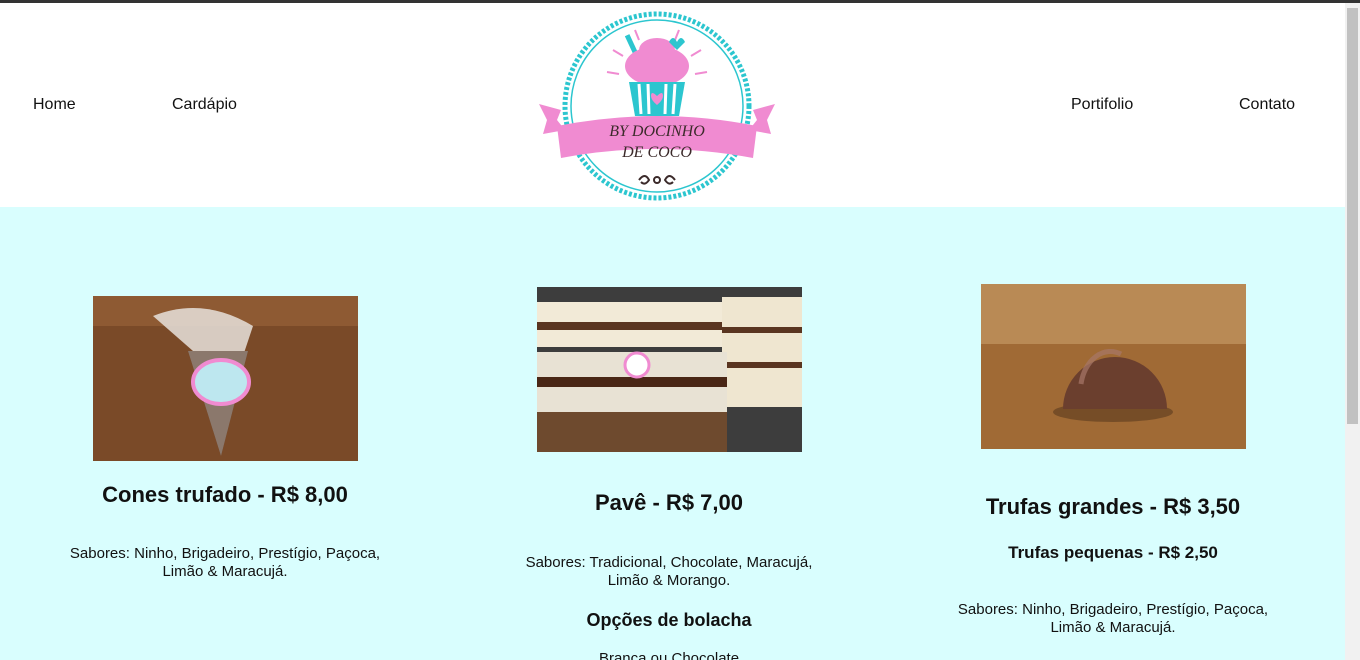  Describe the element at coordinates (669, 620) in the screenshot. I see `options-title: Opções de bolacha` at that location.